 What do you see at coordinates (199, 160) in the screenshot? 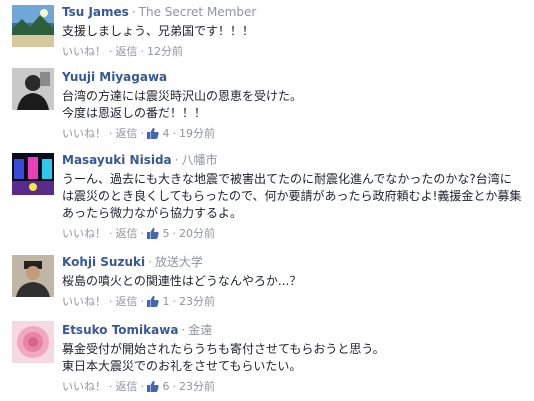
I see `author-meta: 八幡市` at bounding box center [199, 160].